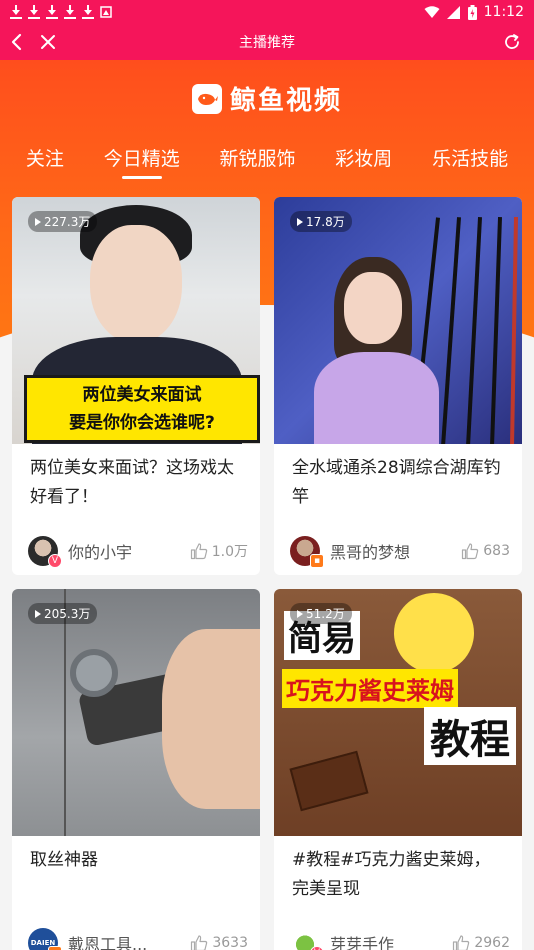 The width and height of the screenshot is (534, 950). I want to click on thumbnail-caption: 两位美女来面试 要是你你会选谁呢?, so click(142, 409).